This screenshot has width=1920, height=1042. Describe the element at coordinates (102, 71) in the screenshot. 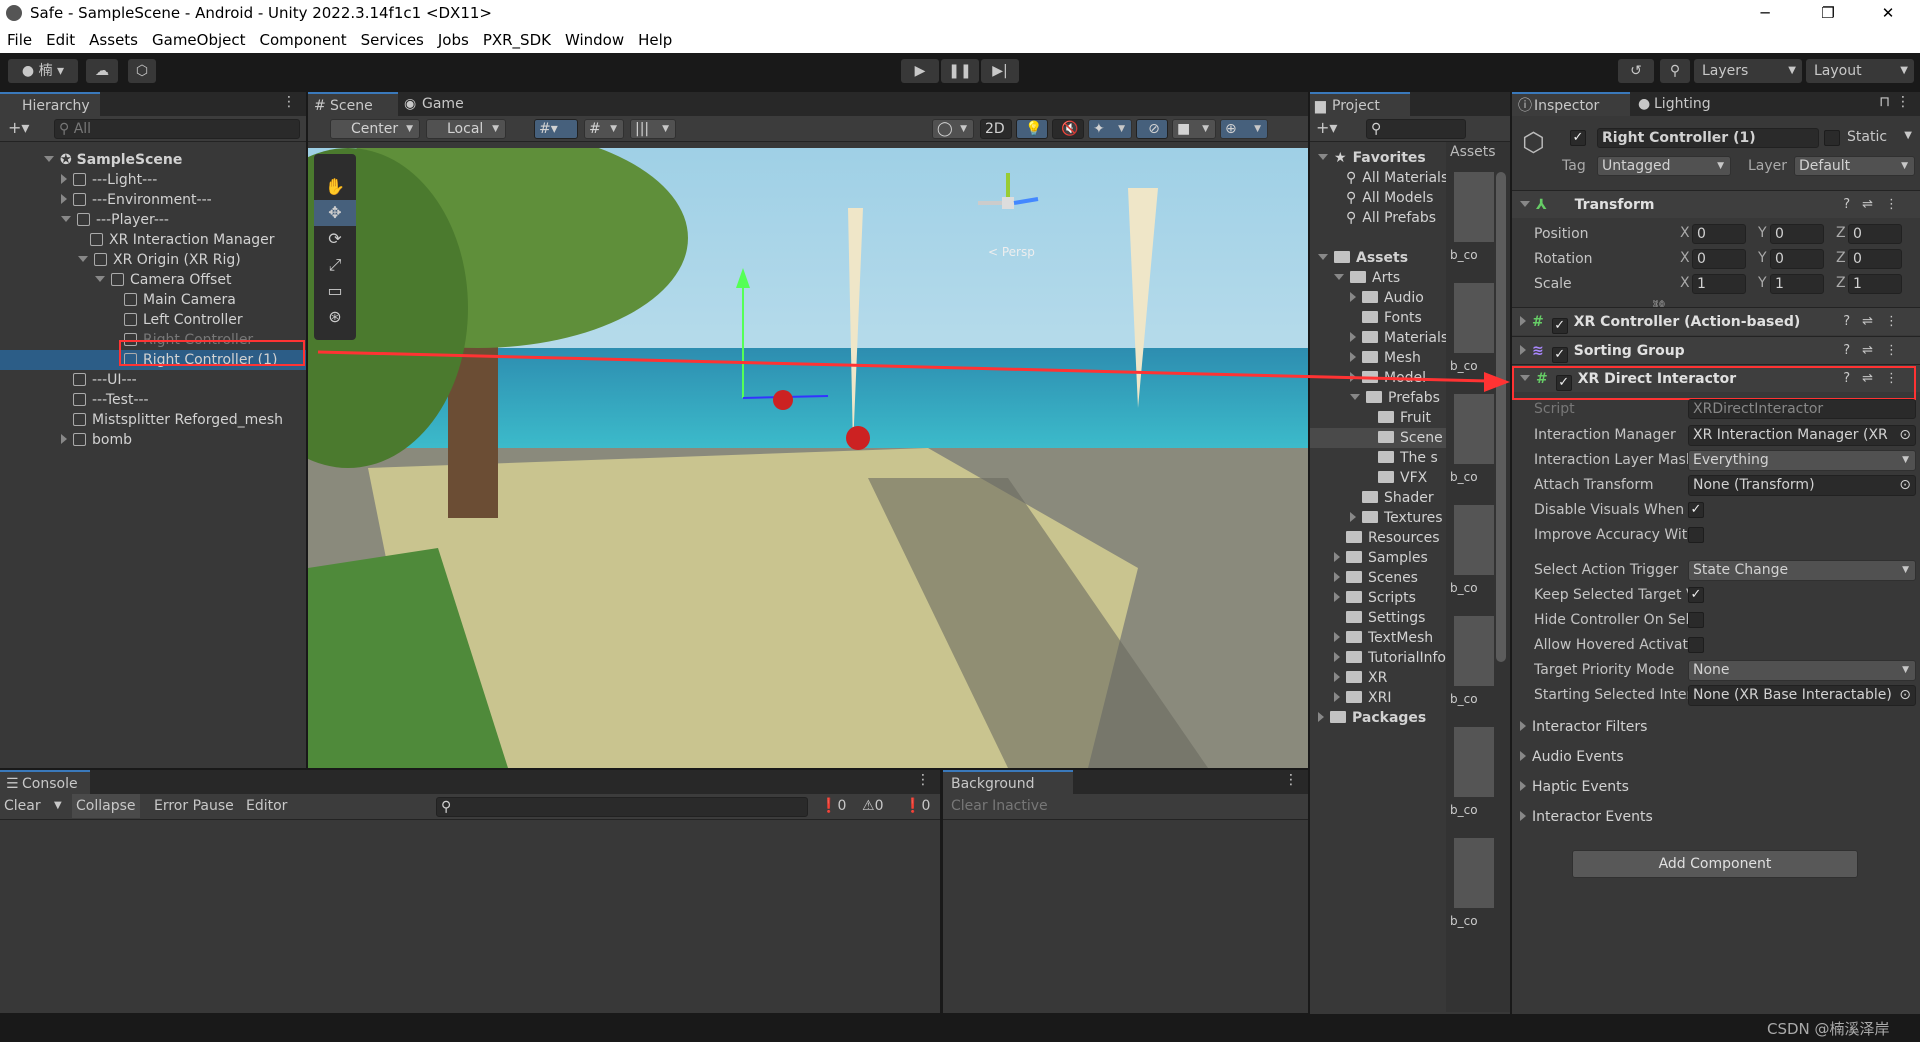

I see `cloud-icon: ☁` at that location.